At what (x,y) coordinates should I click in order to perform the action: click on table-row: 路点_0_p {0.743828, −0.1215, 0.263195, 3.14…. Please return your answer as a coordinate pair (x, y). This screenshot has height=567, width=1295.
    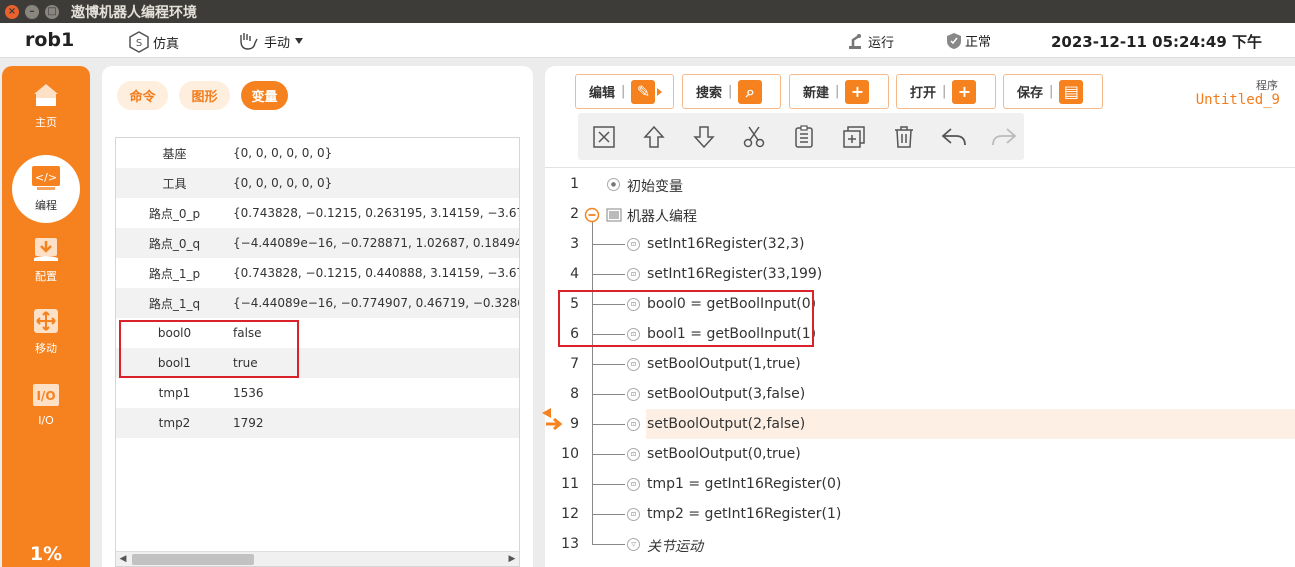
    Looking at the image, I should click on (318, 213).